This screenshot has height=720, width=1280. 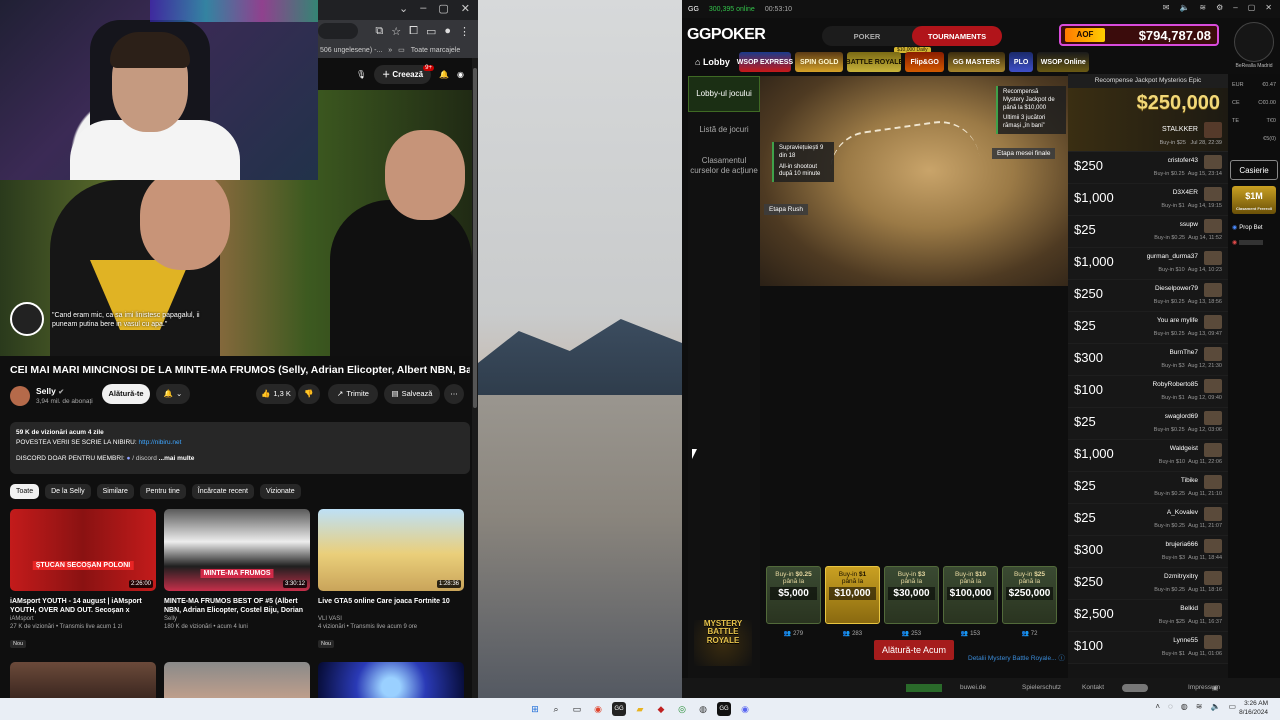 What do you see at coordinates (1215, 688) in the screenshot?
I see `chat-icon: ▣` at bounding box center [1215, 688].